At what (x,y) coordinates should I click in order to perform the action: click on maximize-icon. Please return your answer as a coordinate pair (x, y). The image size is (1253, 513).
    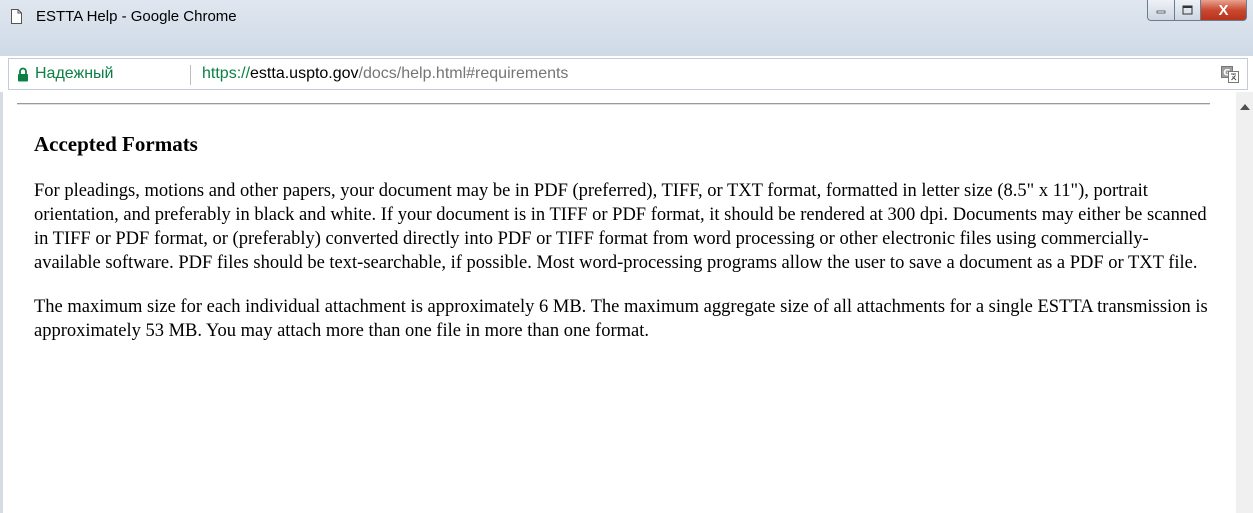
    Looking at the image, I should click on (1187, 10).